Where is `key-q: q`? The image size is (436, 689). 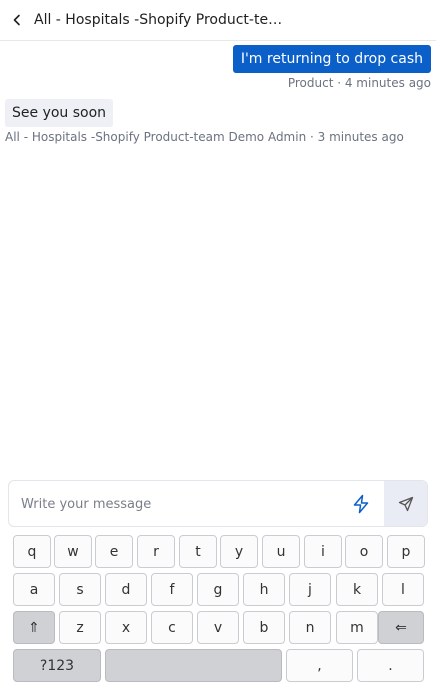 key-q: q is located at coordinates (32, 551).